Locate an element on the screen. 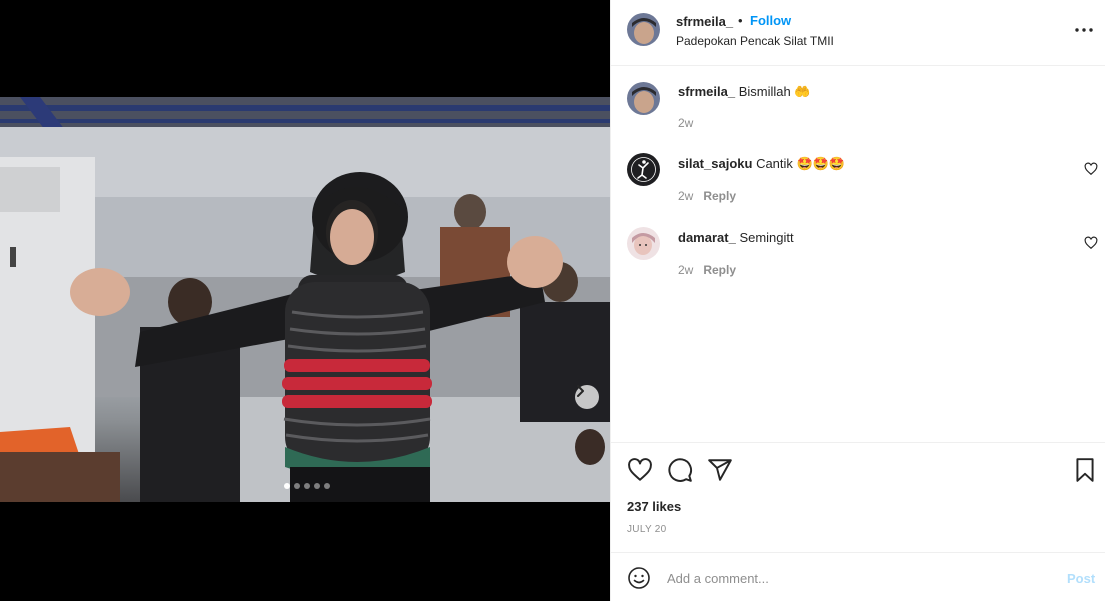 The height and width of the screenshot is (601, 1105). next-image-button is located at coordinates (587, 397).